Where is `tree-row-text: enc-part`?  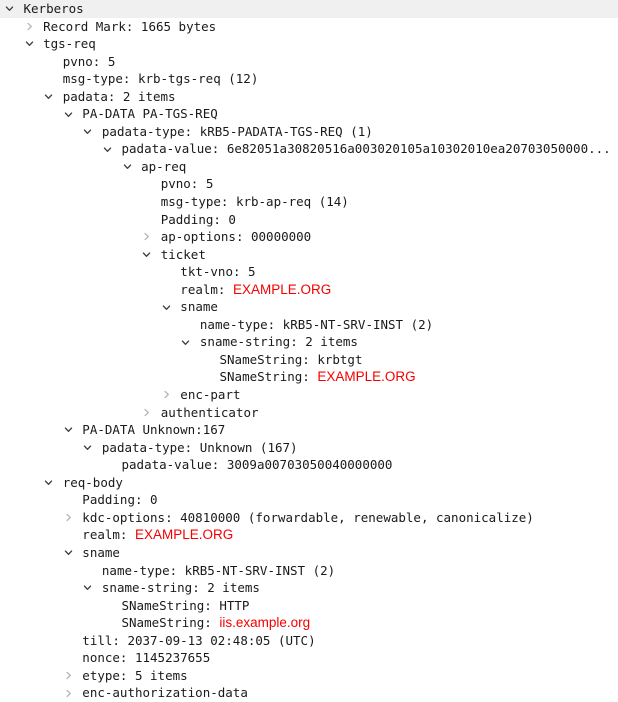 tree-row-text: enc-part is located at coordinates (210, 395).